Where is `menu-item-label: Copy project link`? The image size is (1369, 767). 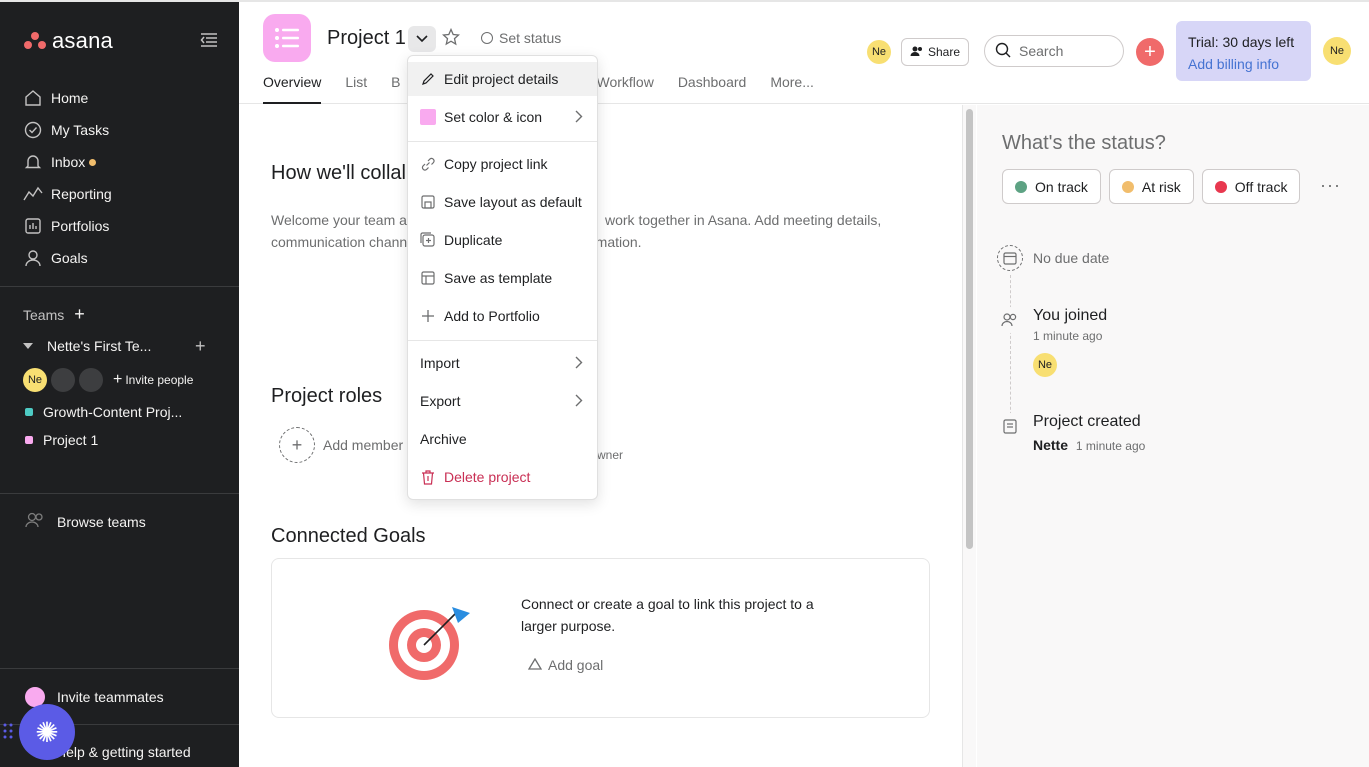
menu-item-label: Copy project link is located at coordinates (496, 164).